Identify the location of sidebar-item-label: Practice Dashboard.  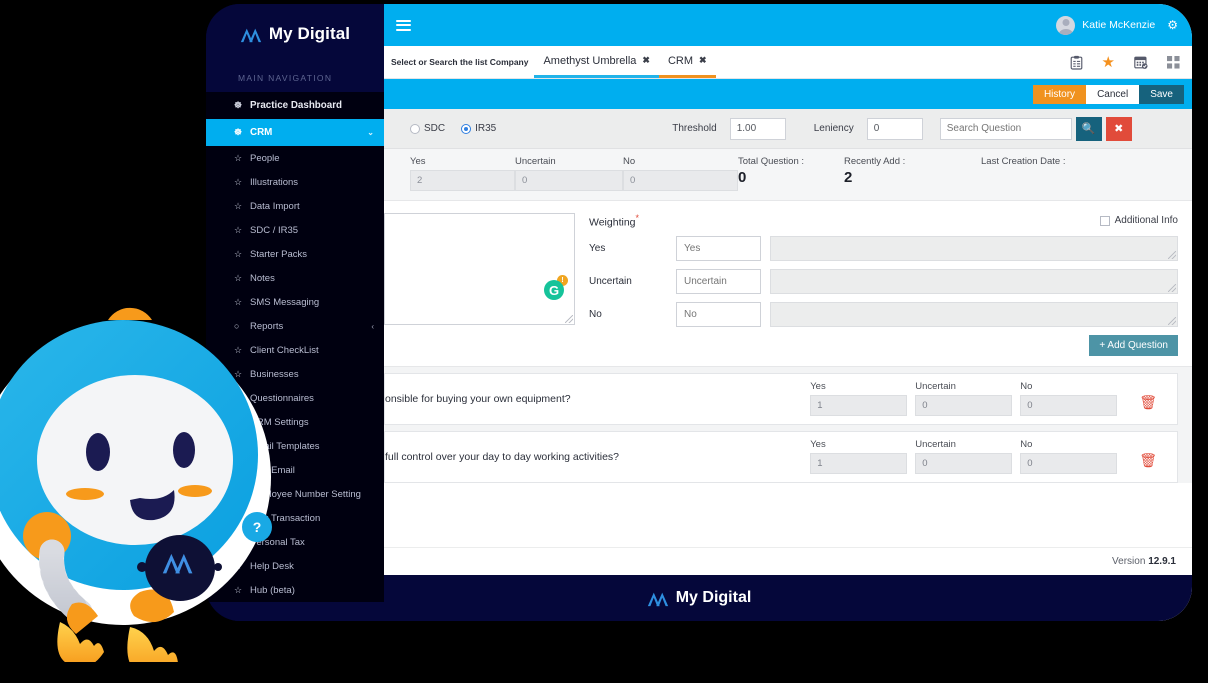
(296, 105).